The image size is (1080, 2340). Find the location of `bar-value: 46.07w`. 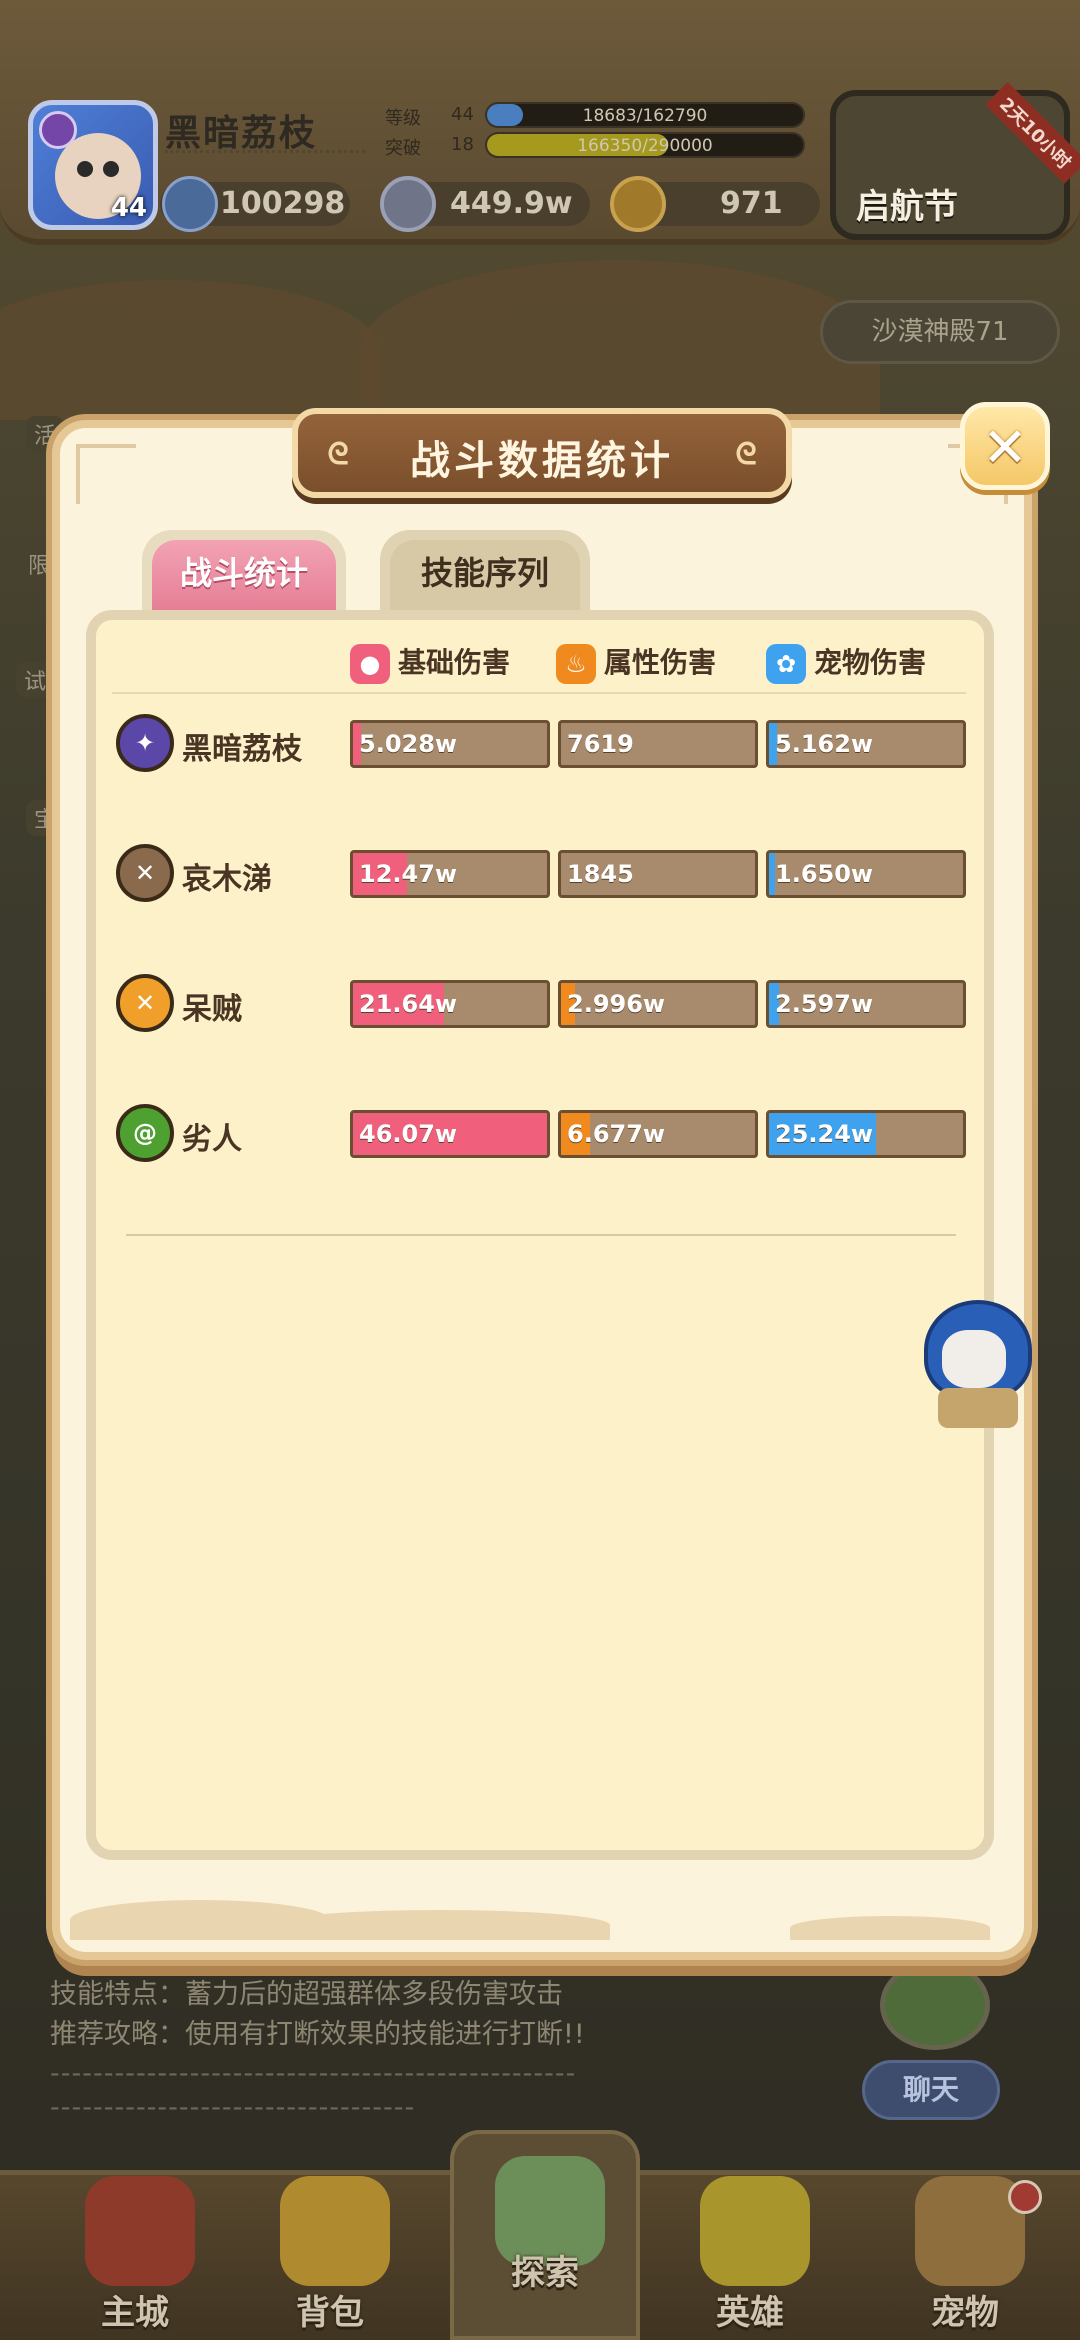

bar-value: 46.07w is located at coordinates (408, 1134).